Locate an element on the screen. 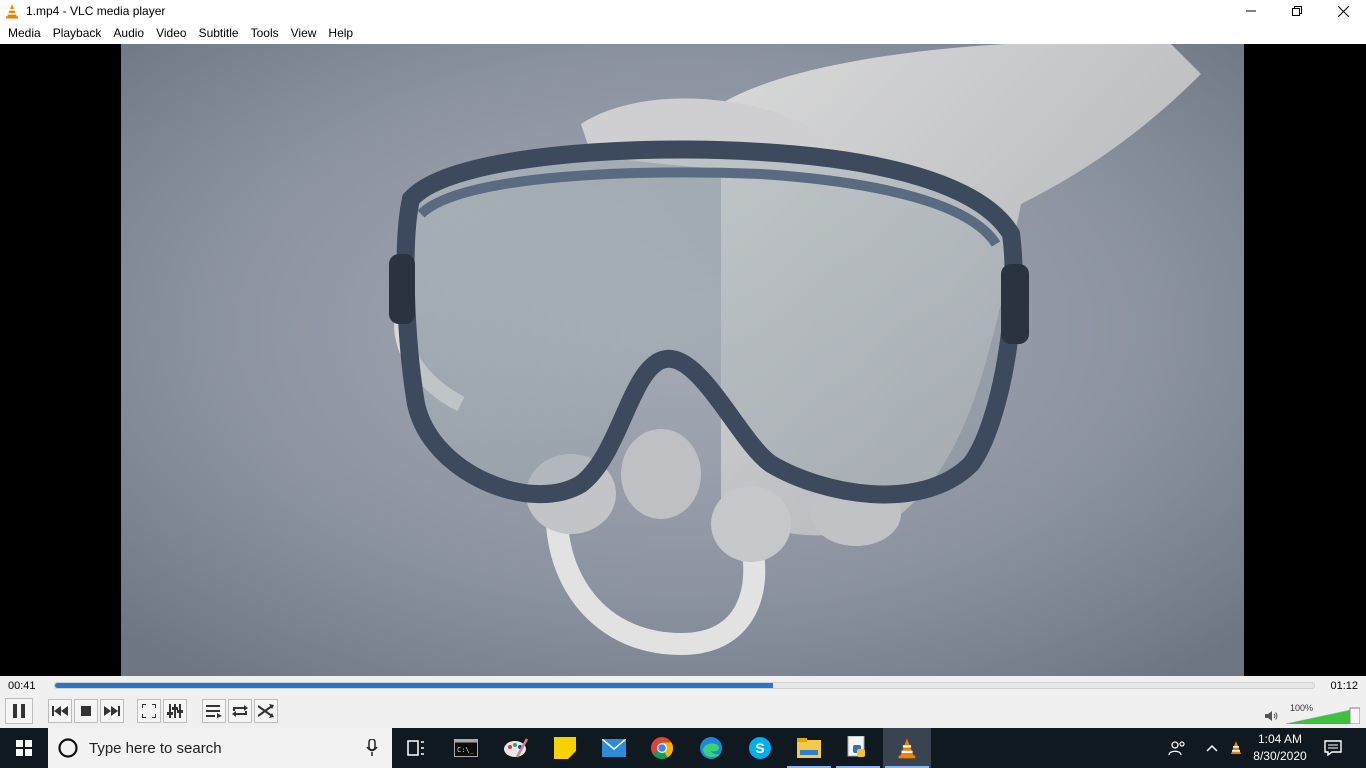 The height and width of the screenshot is (768, 1366). taskbar-skype: S is located at coordinates (760, 748).